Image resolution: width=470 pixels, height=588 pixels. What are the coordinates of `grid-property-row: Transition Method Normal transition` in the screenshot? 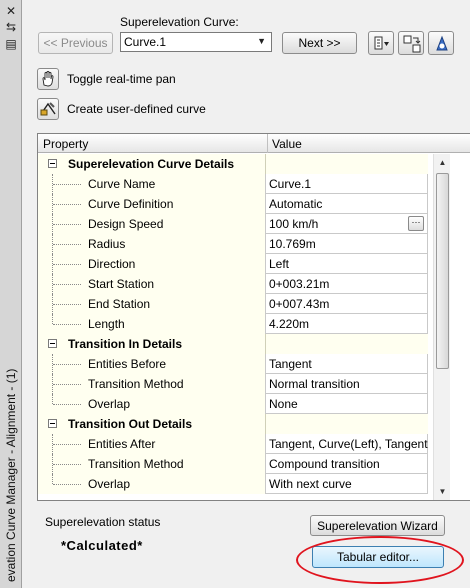 It's located at (246, 384).